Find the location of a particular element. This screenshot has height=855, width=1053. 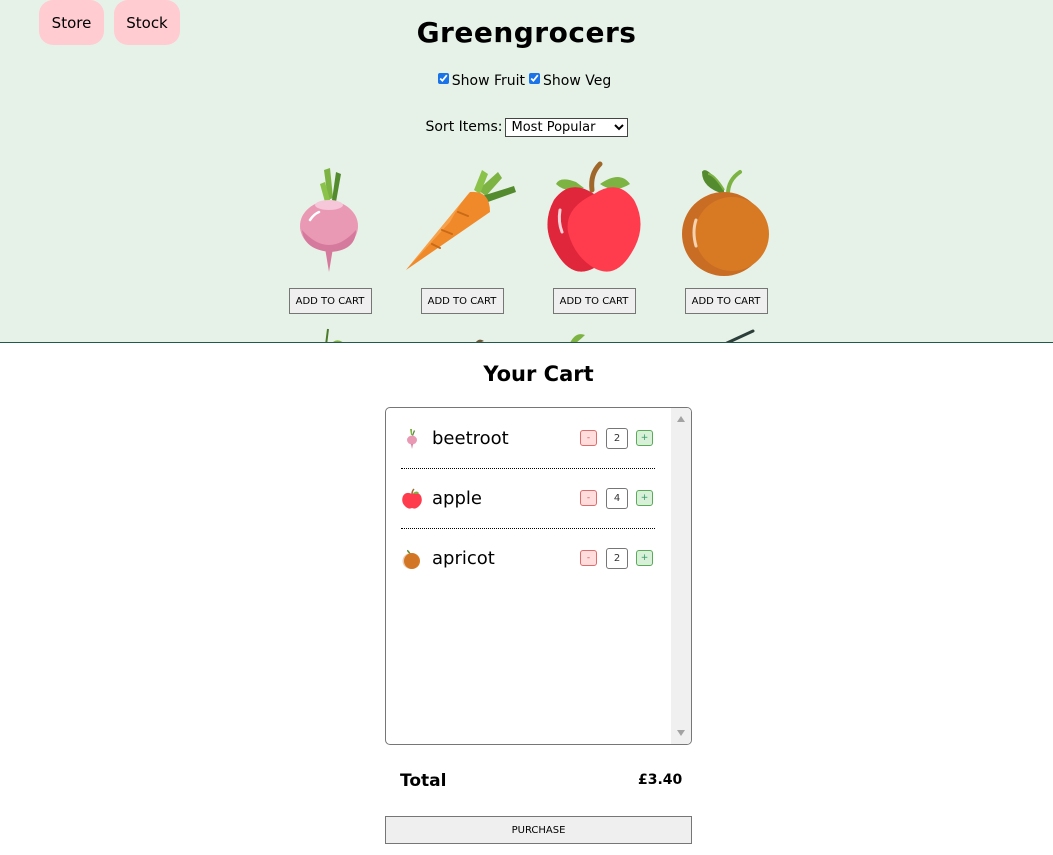

cart-list: beetroot - 2 + apple - 4 + apricot - 2 + is located at coordinates (538, 576).